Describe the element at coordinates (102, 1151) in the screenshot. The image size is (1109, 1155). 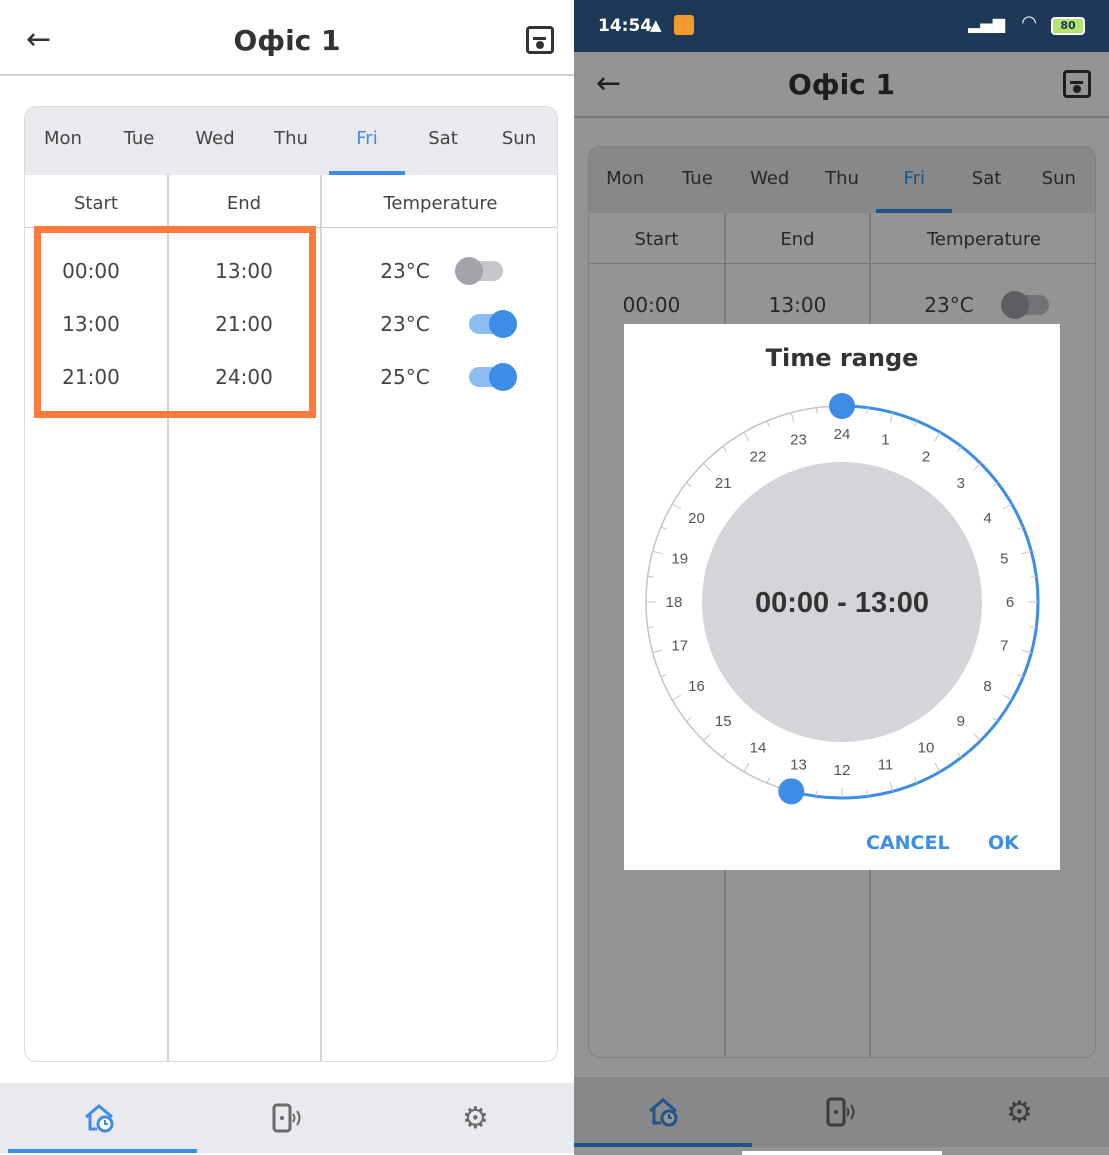
I see `nav-active-indicator` at that location.